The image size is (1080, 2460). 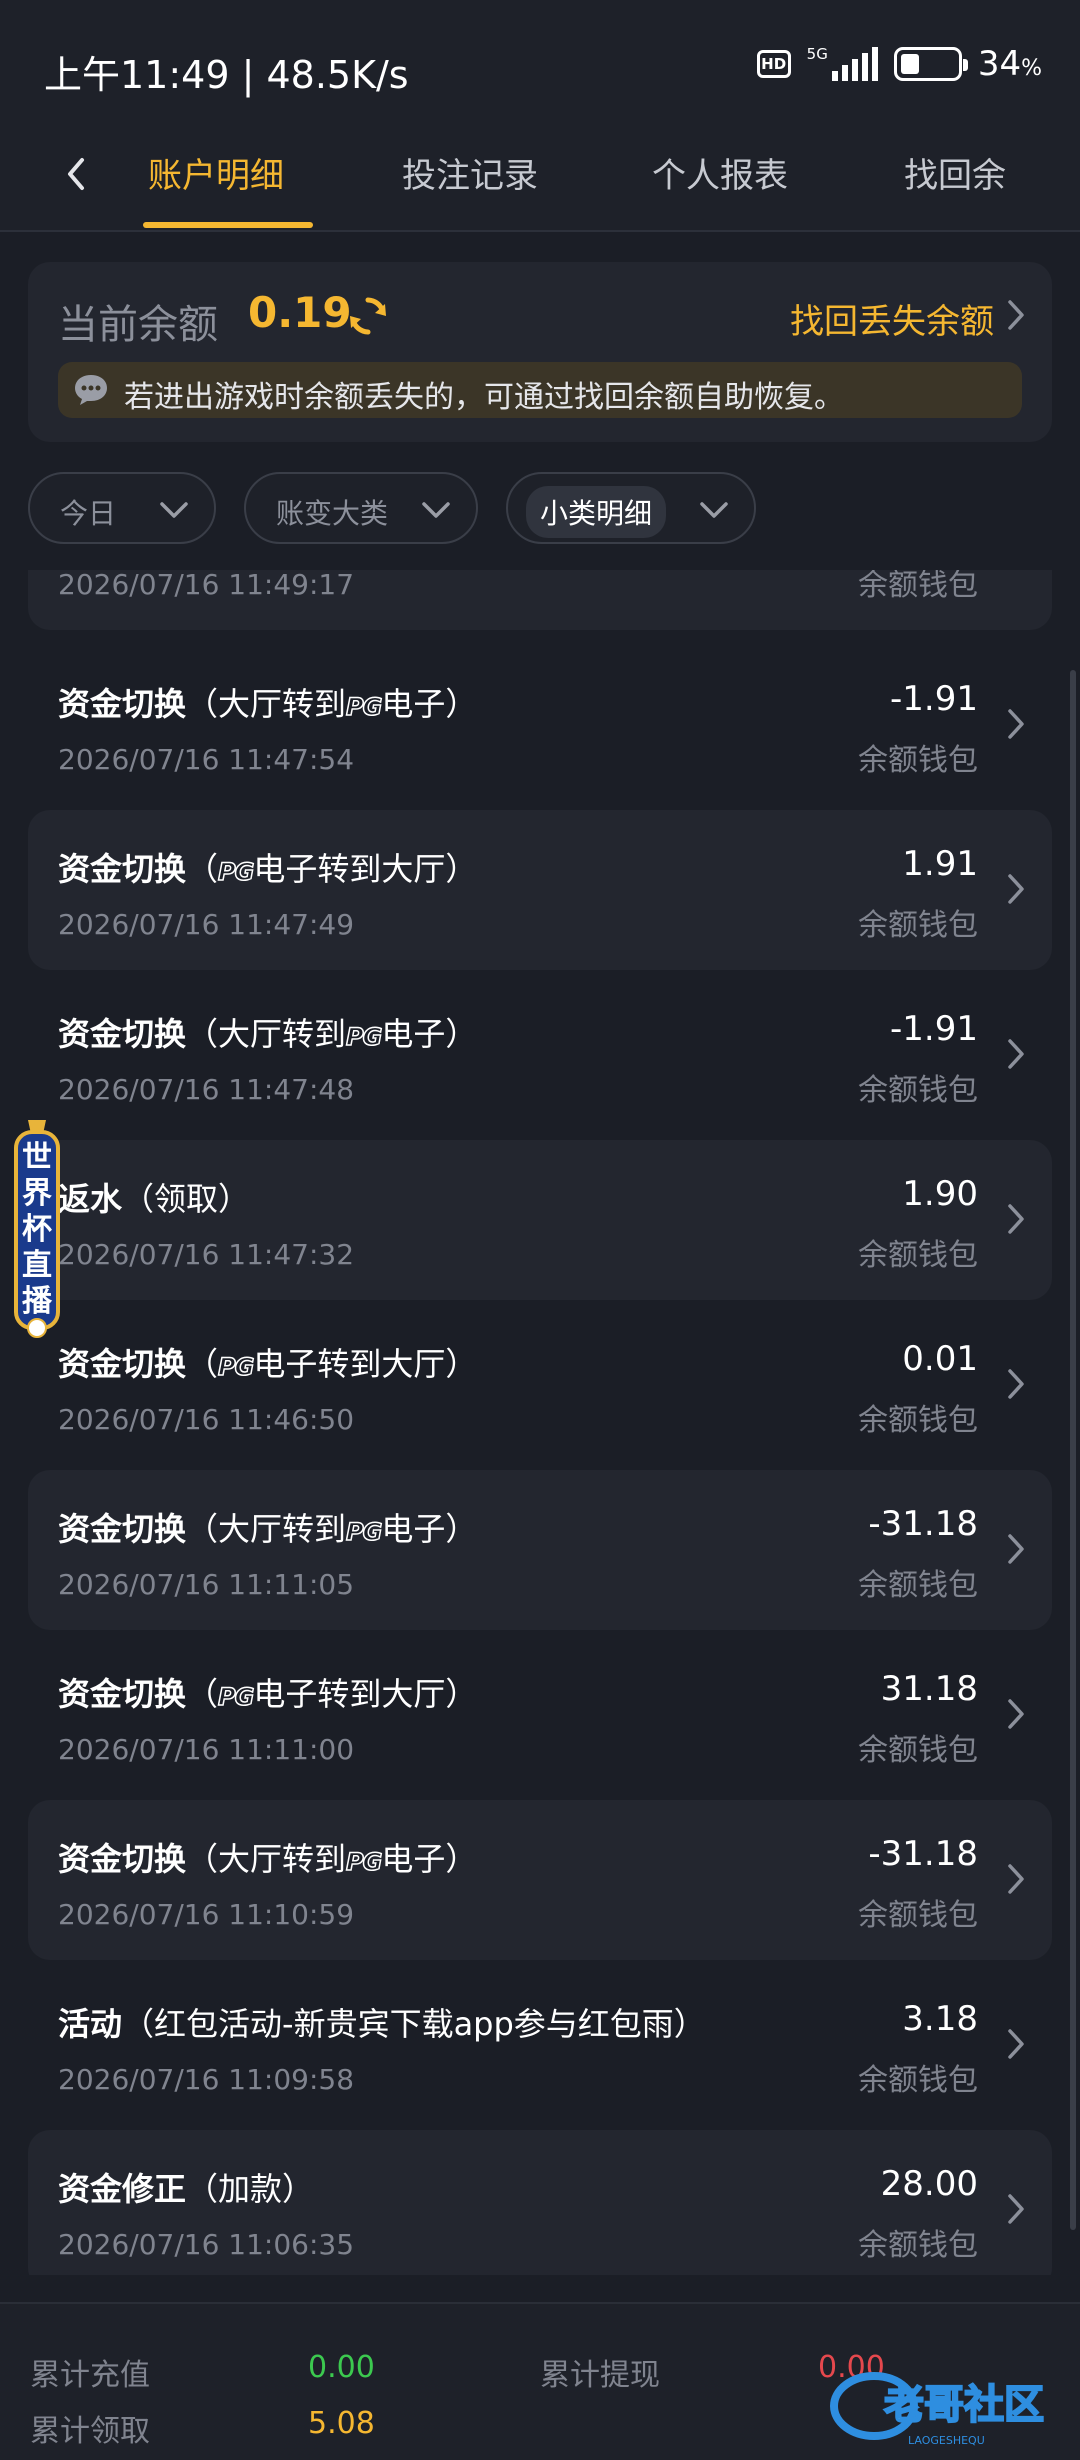 What do you see at coordinates (929, 1689) in the screenshot?
I see `record-amount: 31.18` at bounding box center [929, 1689].